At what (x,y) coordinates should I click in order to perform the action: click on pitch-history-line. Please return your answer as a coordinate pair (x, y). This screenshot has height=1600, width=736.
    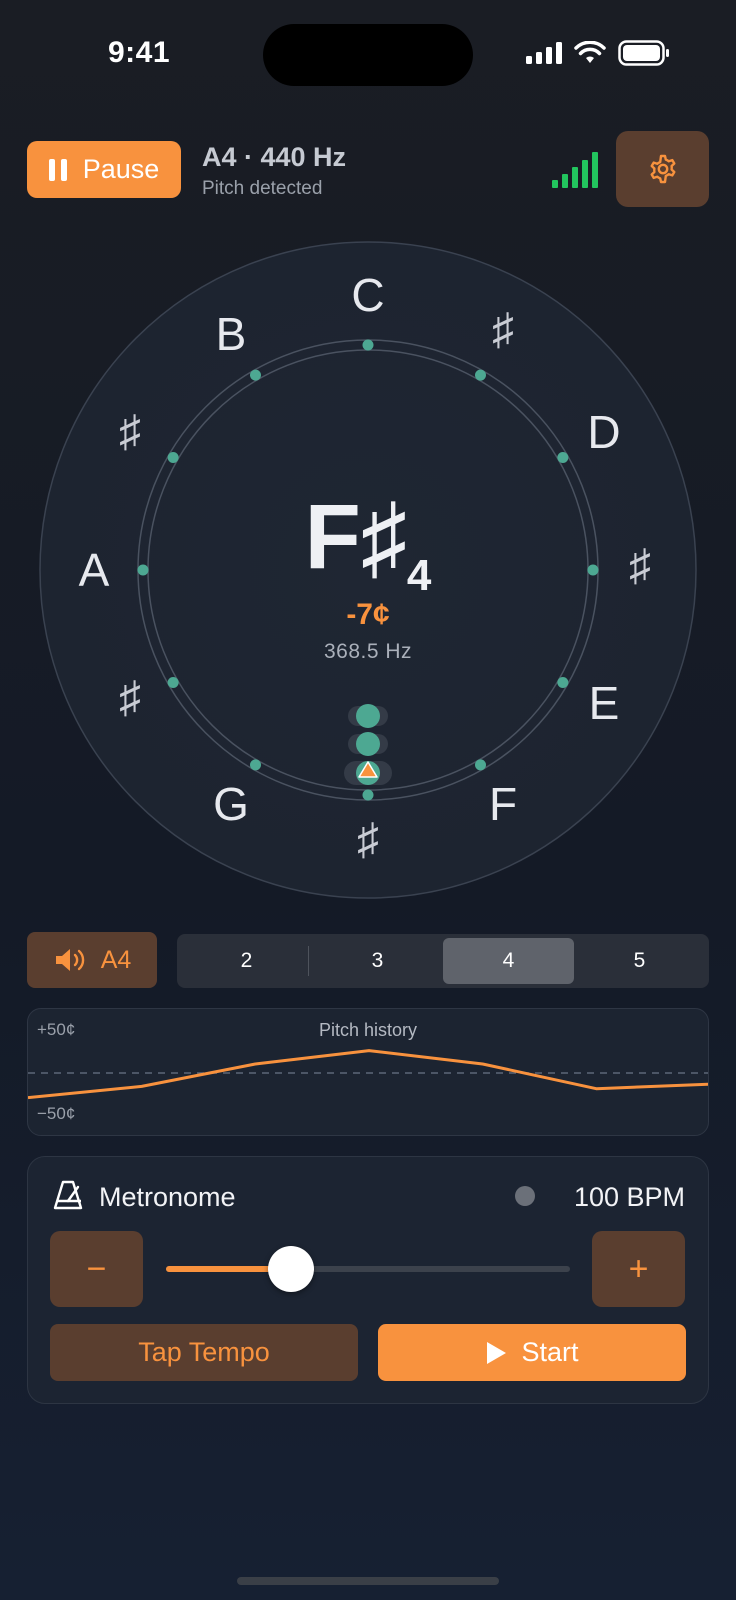
    Looking at the image, I should click on (368, 1074).